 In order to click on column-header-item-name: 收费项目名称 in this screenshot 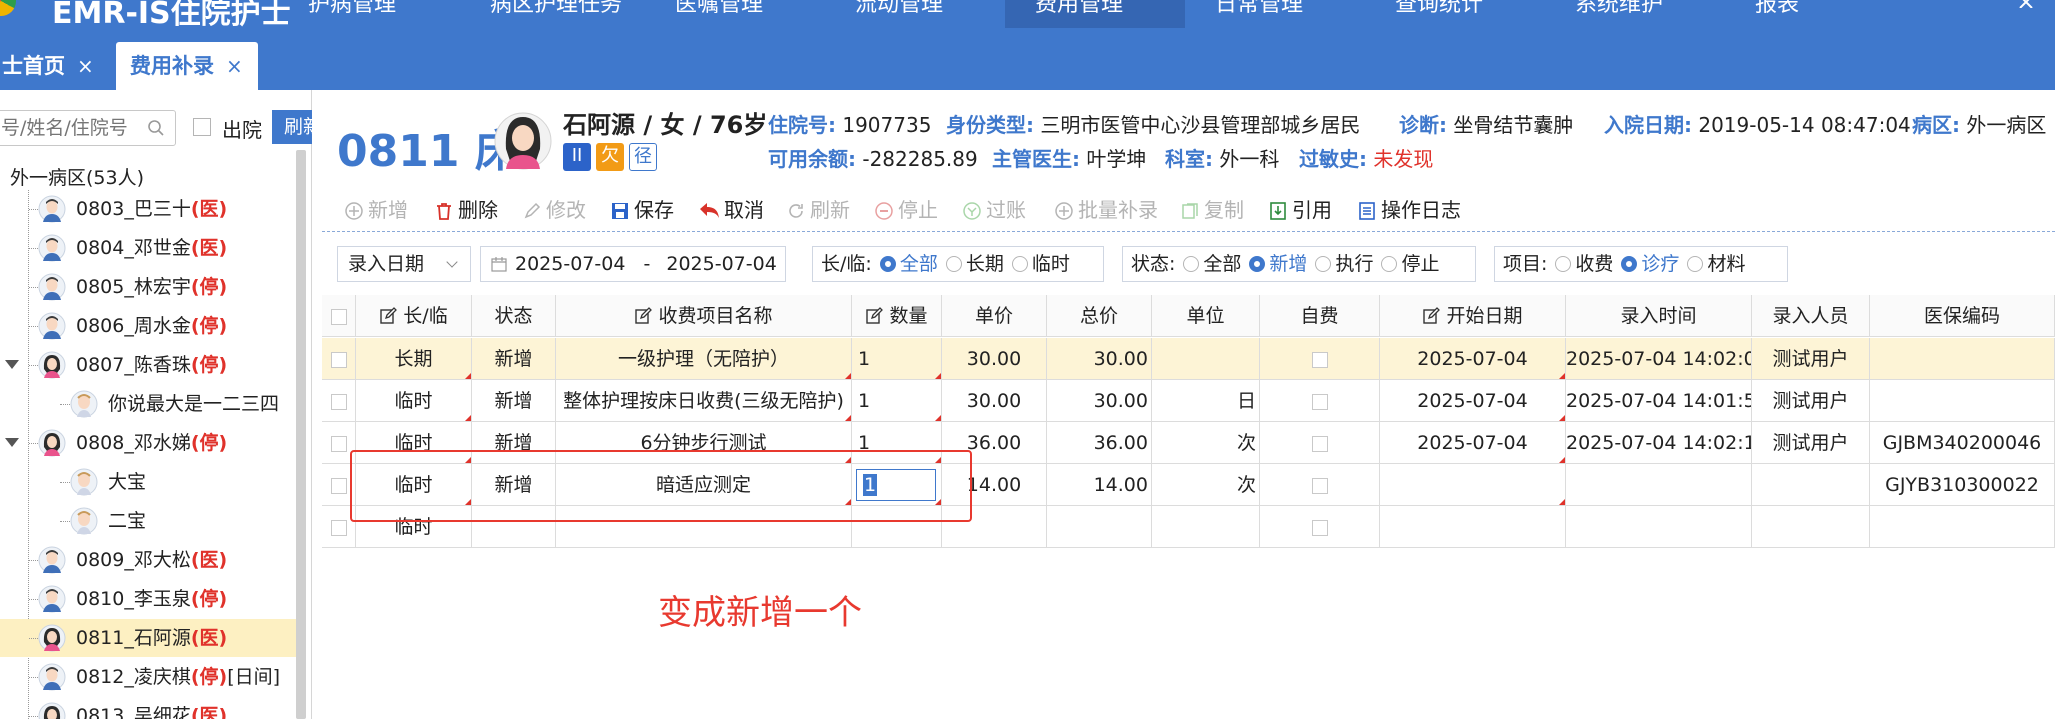, I will do `click(704, 316)`.